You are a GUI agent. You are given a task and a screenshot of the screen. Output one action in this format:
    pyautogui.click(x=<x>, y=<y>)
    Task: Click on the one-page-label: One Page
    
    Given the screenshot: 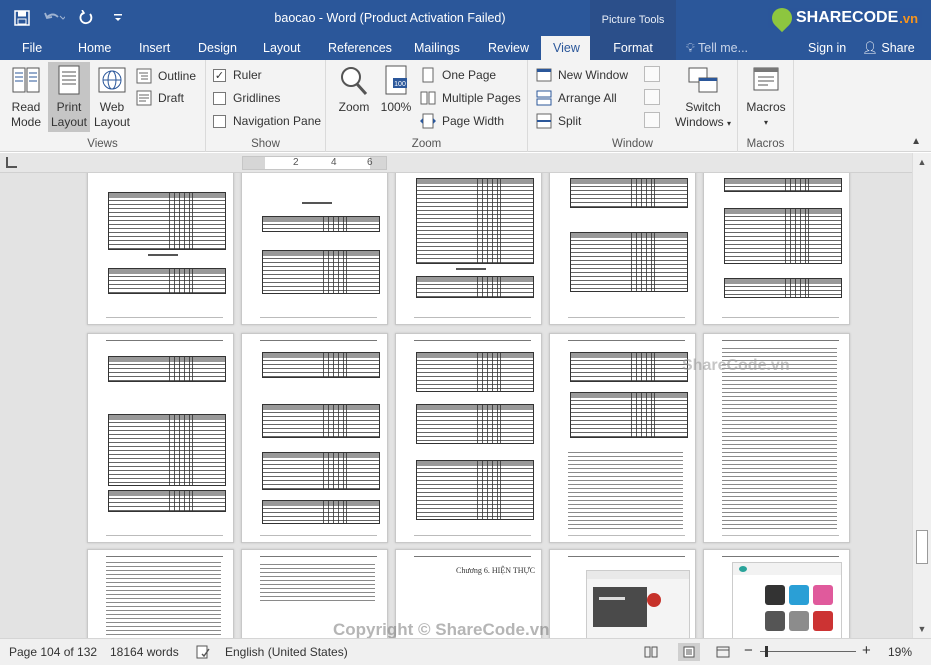 What is the action you would take?
    pyautogui.click(x=469, y=75)
    